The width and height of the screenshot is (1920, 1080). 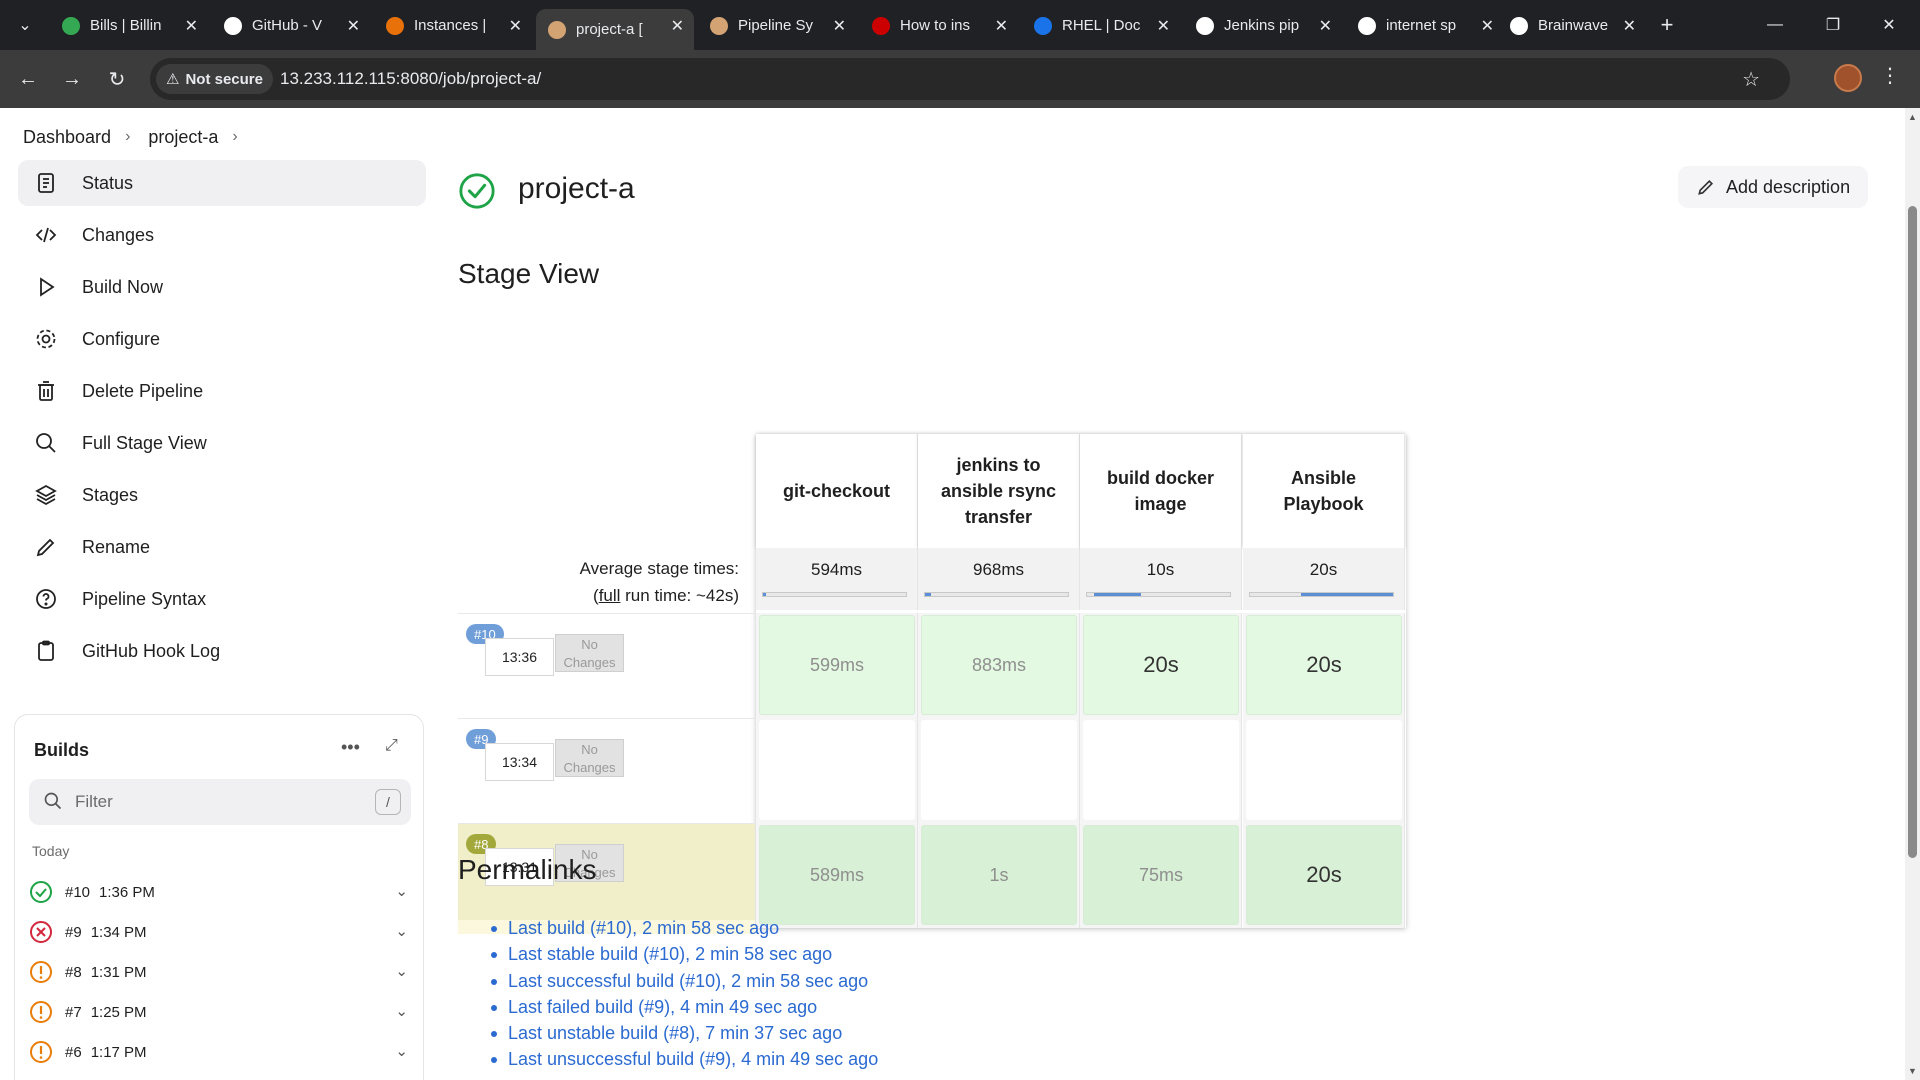 I want to click on browser-tab: project-a [✕, so click(x=615, y=29).